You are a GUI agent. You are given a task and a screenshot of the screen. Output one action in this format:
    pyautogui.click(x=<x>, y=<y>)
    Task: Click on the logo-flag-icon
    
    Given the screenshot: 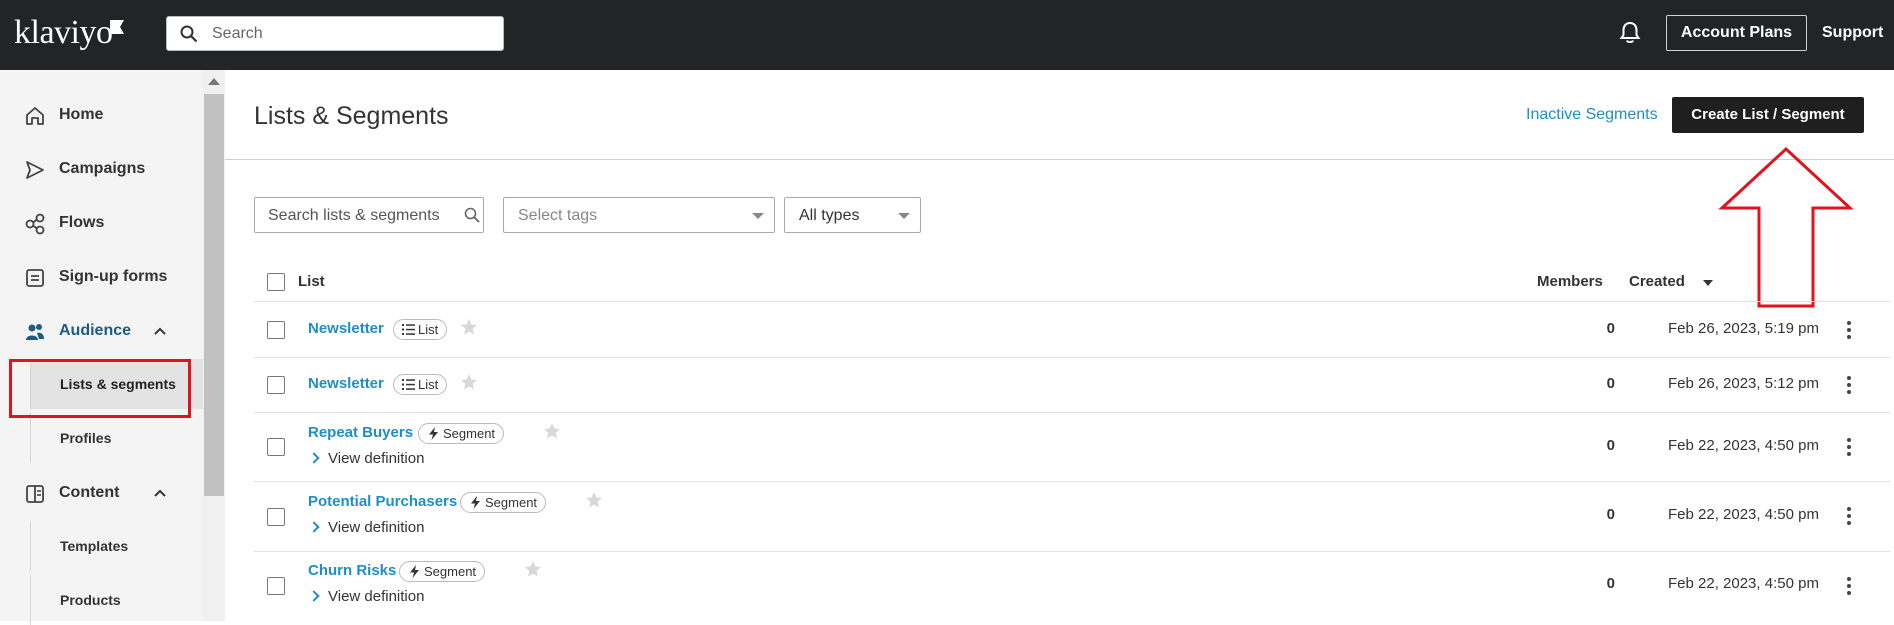 What is the action you would take?
    pyautogui.click(x=117, y=27)
    